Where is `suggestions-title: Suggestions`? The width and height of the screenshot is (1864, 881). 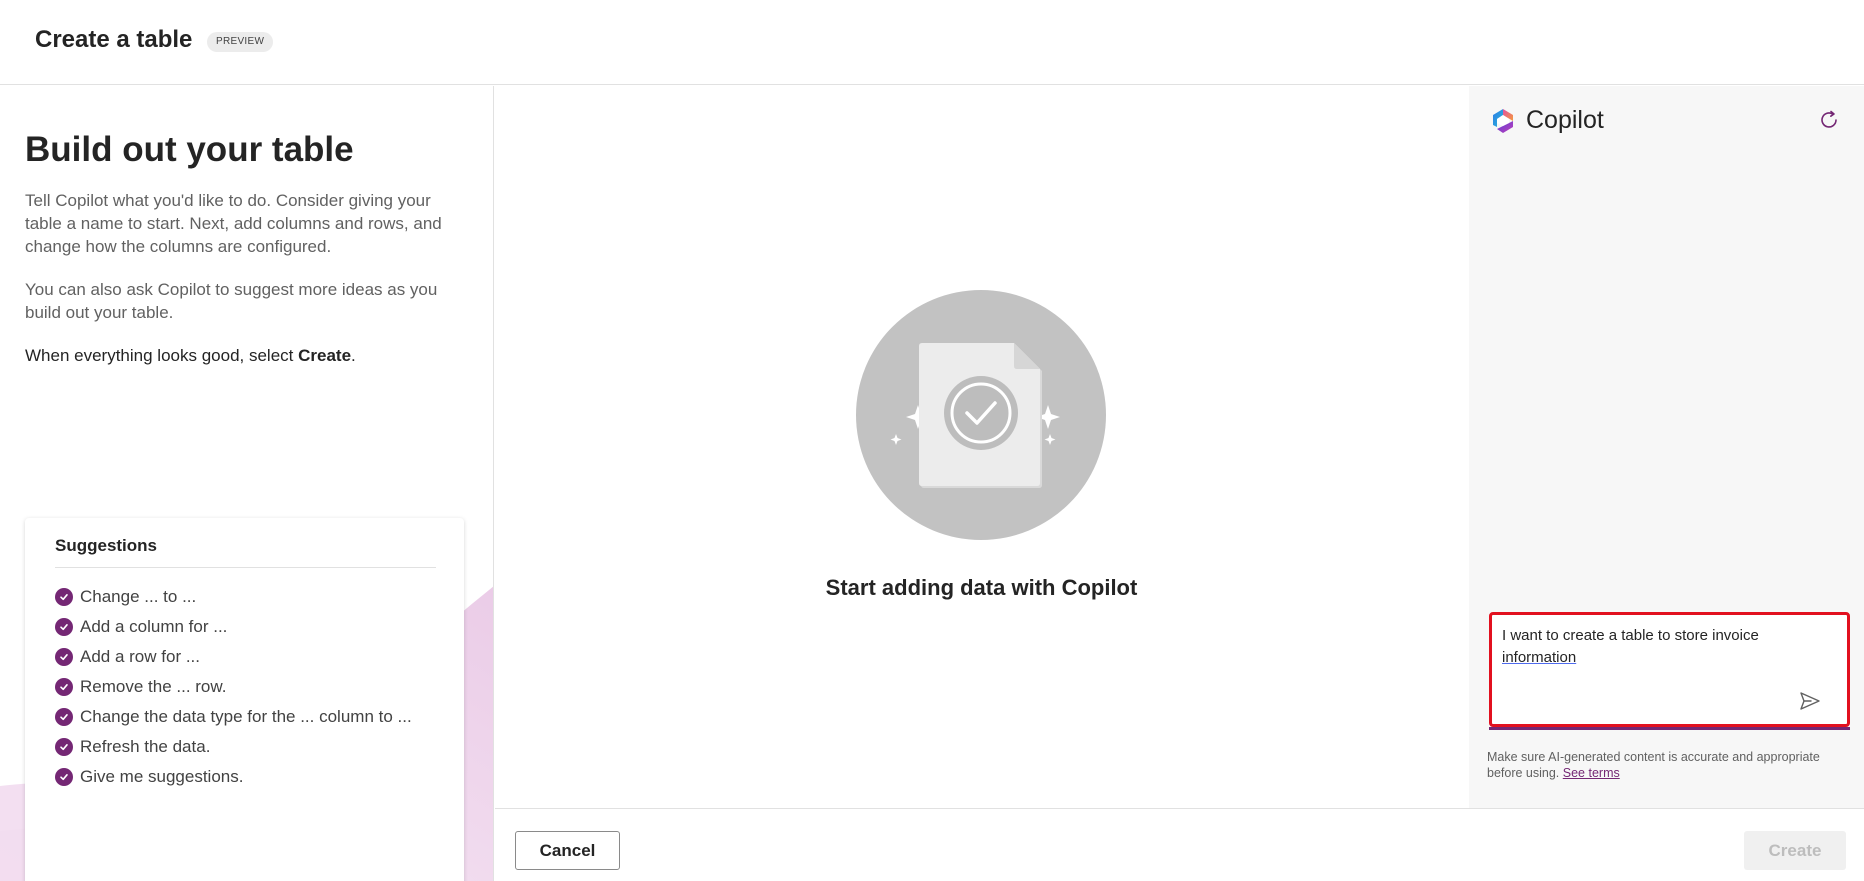 suggestions-title: Suggestions is located at coordinates (106, 545).